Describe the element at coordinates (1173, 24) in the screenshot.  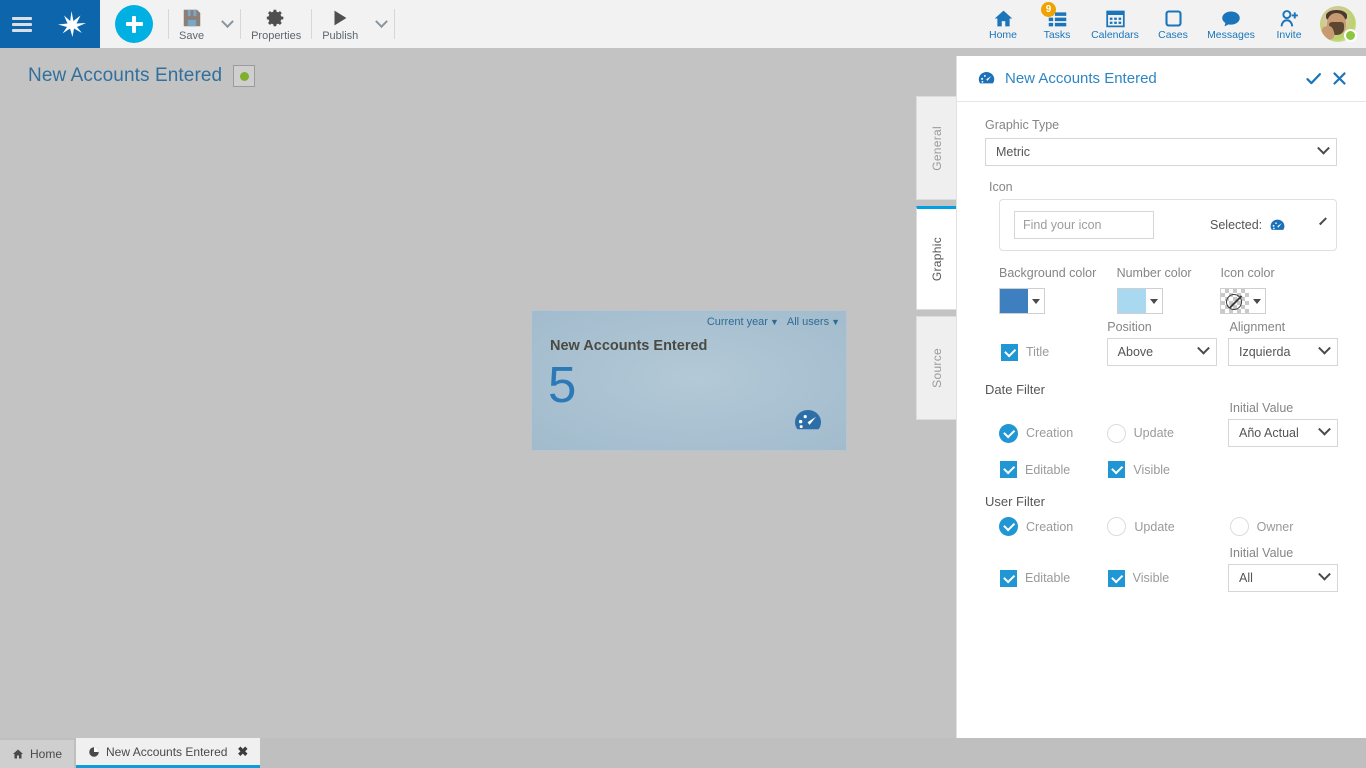
I see `nav-cases: Cases` at that location.